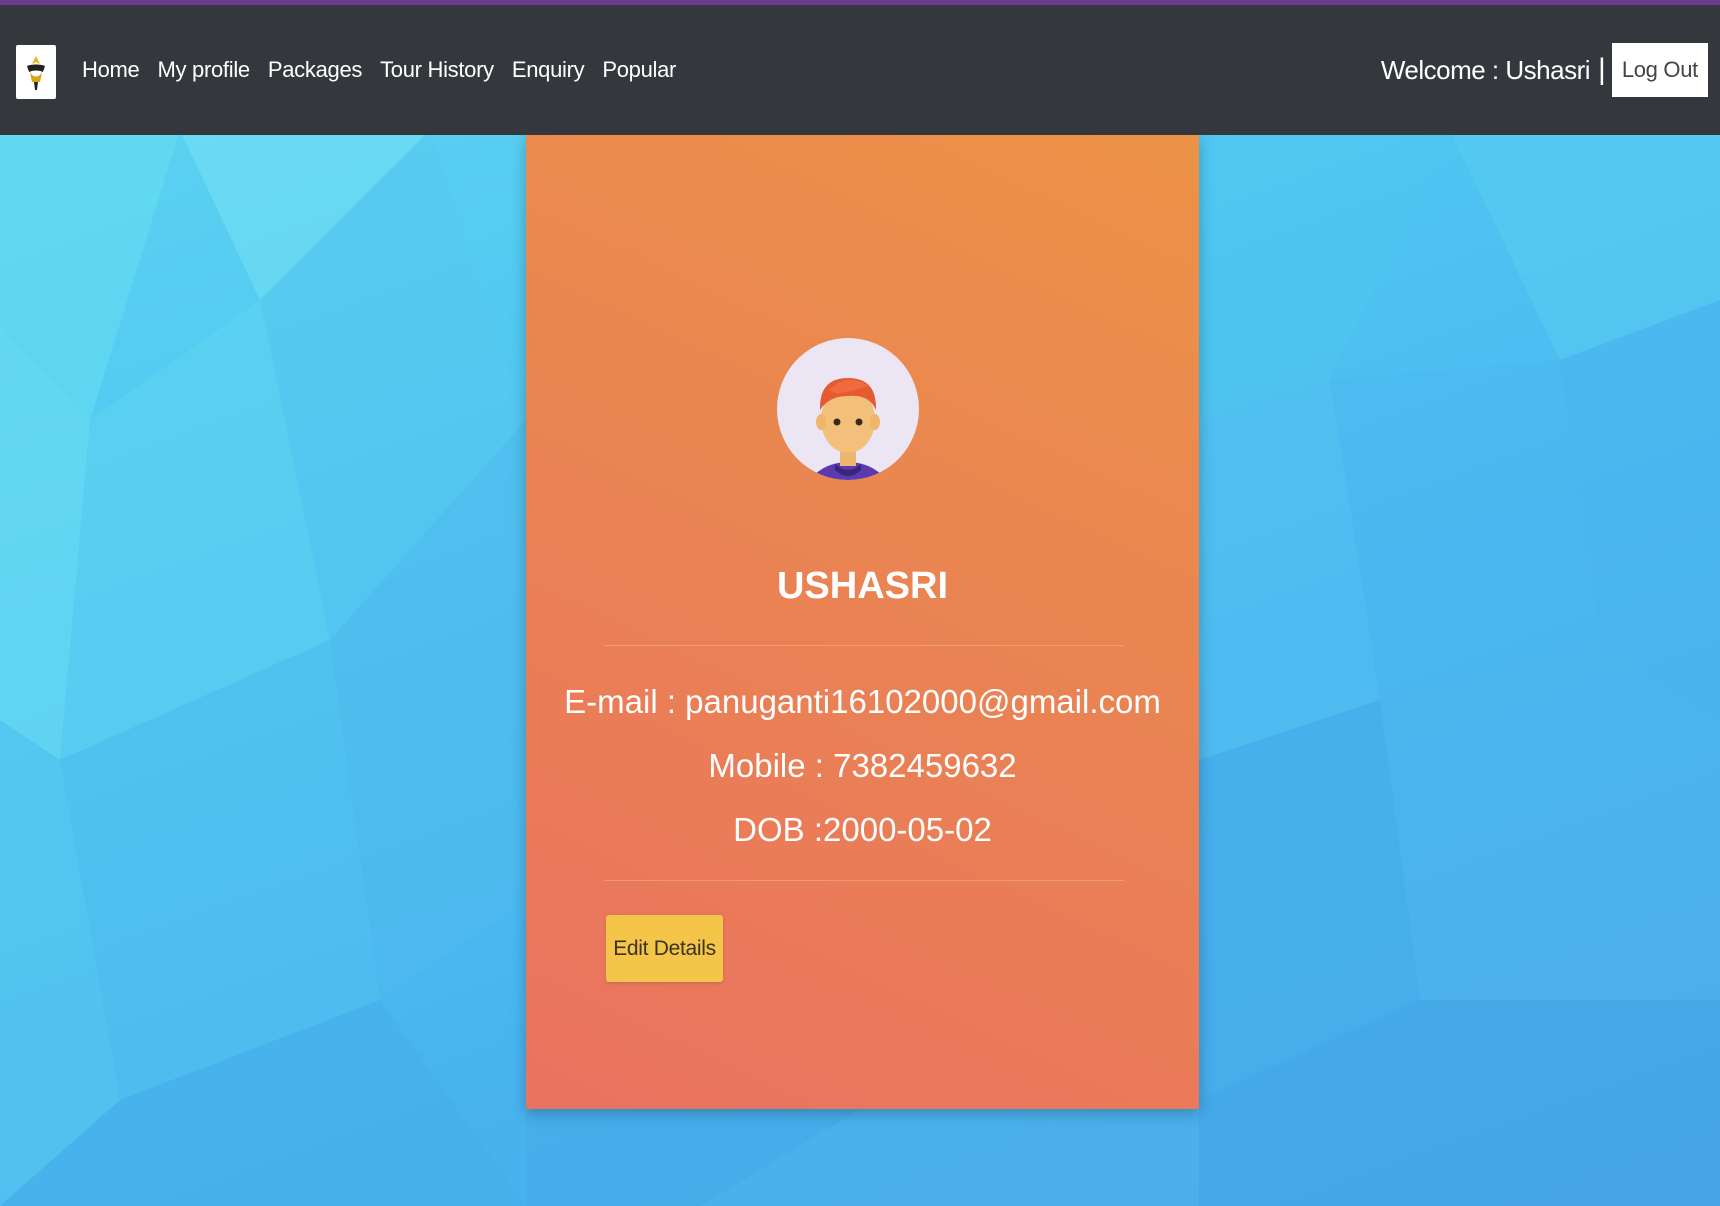 The width and height of the screenshot is (1720, 1206). Describe the element at coordinates (1659, 70) in the screenshot. I see `logout-button: Log Out` at that location.